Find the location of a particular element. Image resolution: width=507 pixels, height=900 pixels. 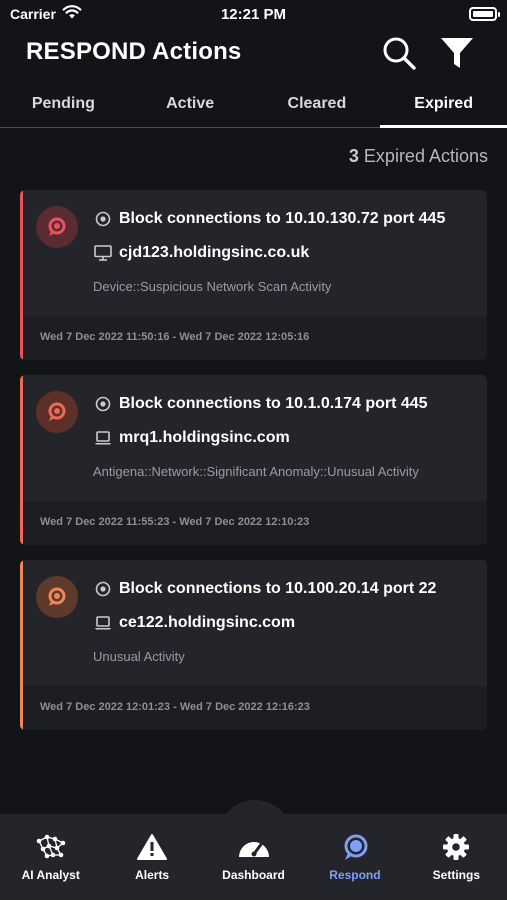

device-hostname: ce122.holdingsinc.com is located at coordinates (207, 622).